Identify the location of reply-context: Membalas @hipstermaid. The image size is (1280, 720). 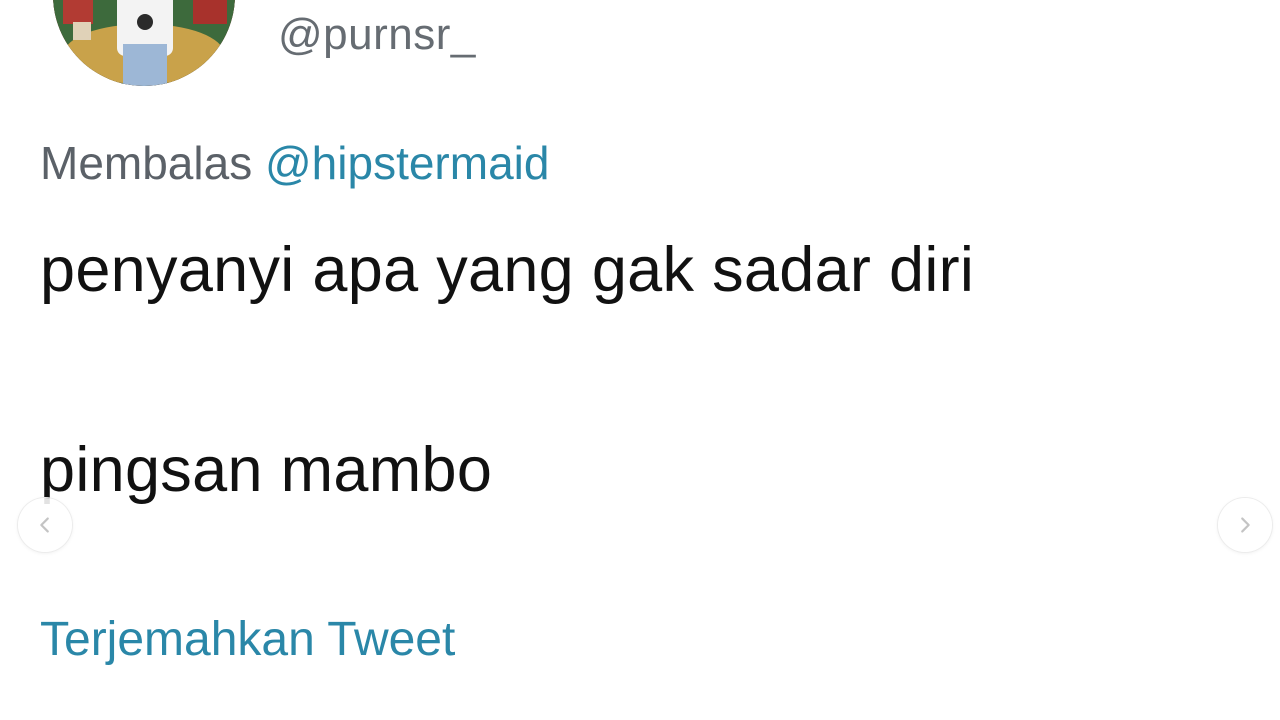
(294, 163).